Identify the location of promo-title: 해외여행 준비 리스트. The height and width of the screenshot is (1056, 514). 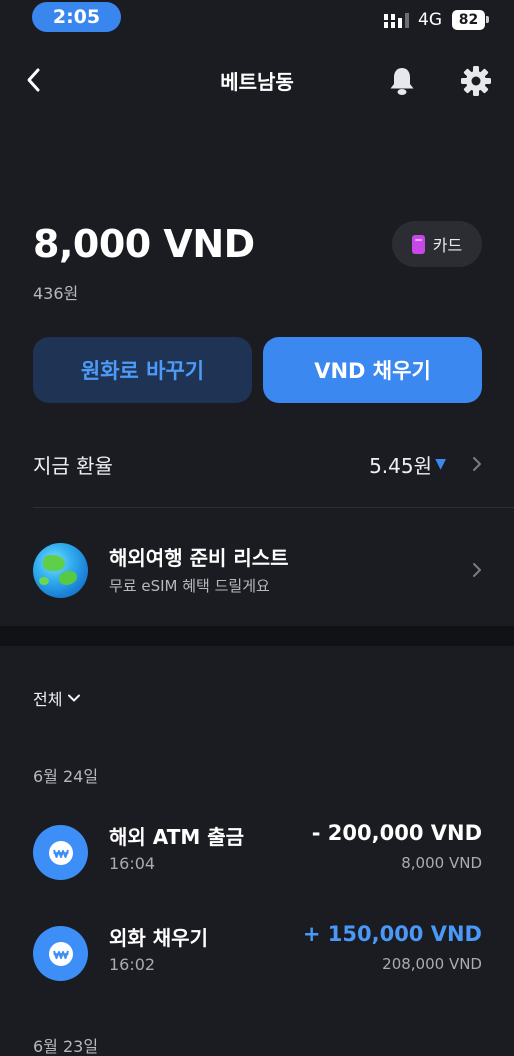
(199, 558).